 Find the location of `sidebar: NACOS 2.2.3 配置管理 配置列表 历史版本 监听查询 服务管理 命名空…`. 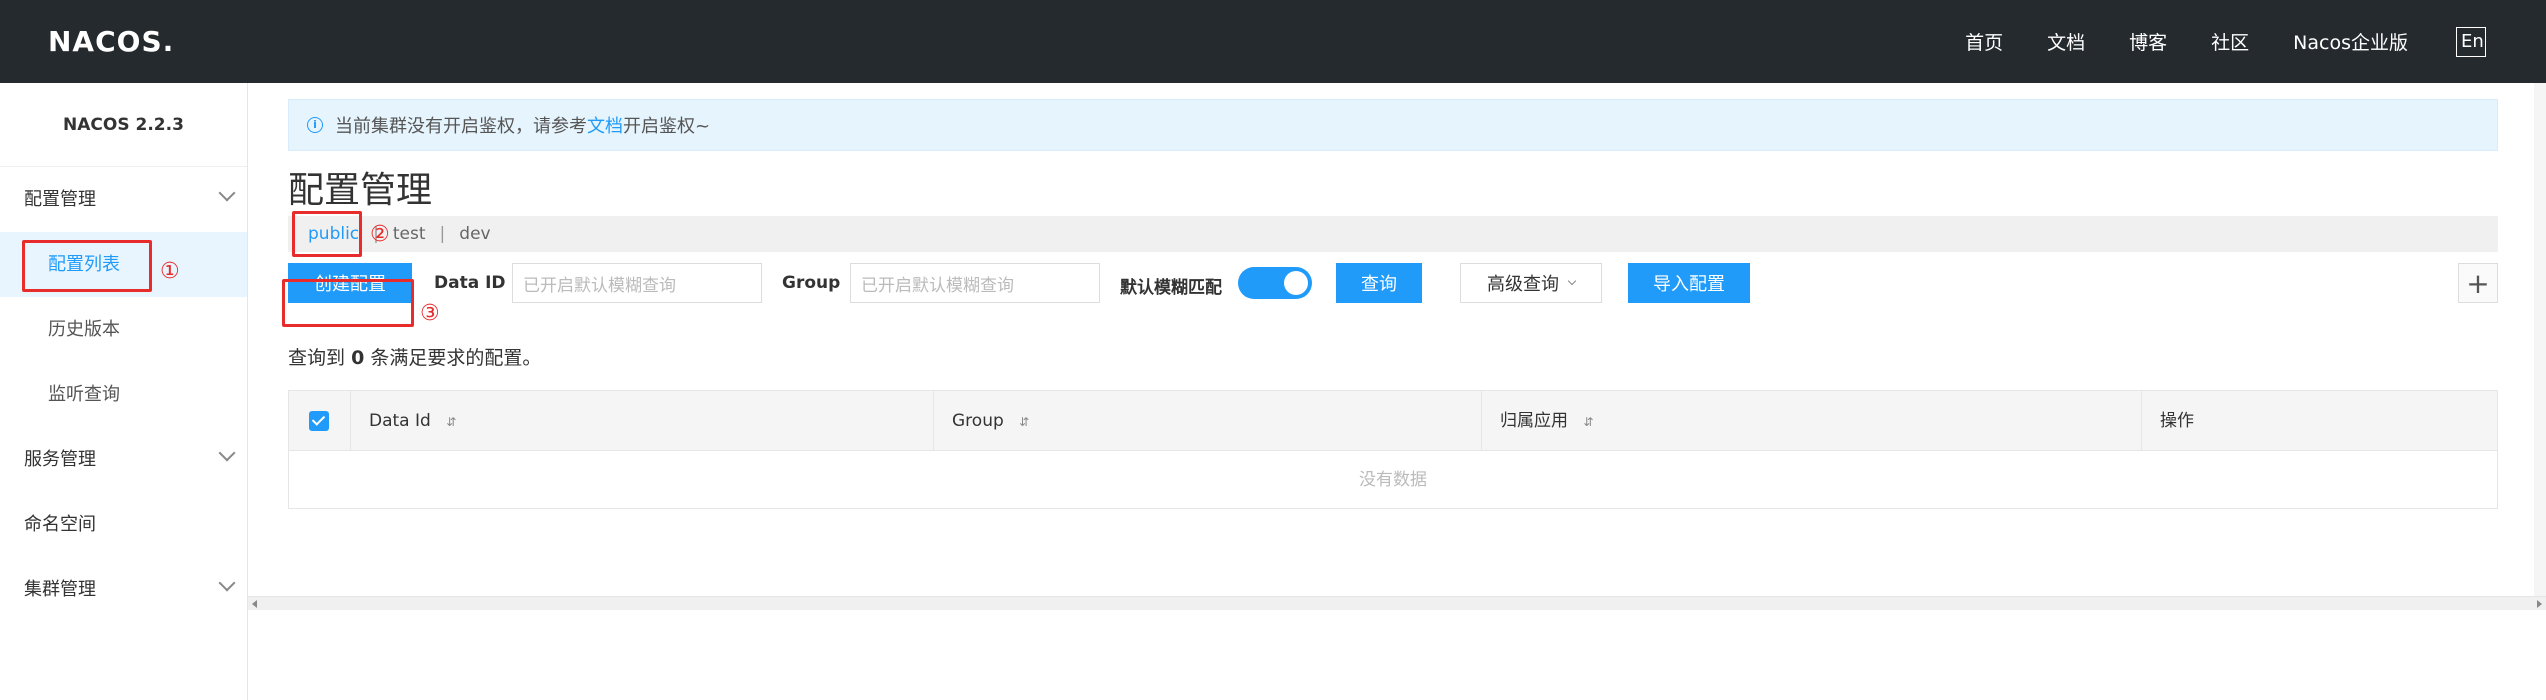

sidebar: NACOS 2.2.3 配置管理 配置列表 历史版本 监听查询 服务管理 命名空… is located at coordinates (124, 391).